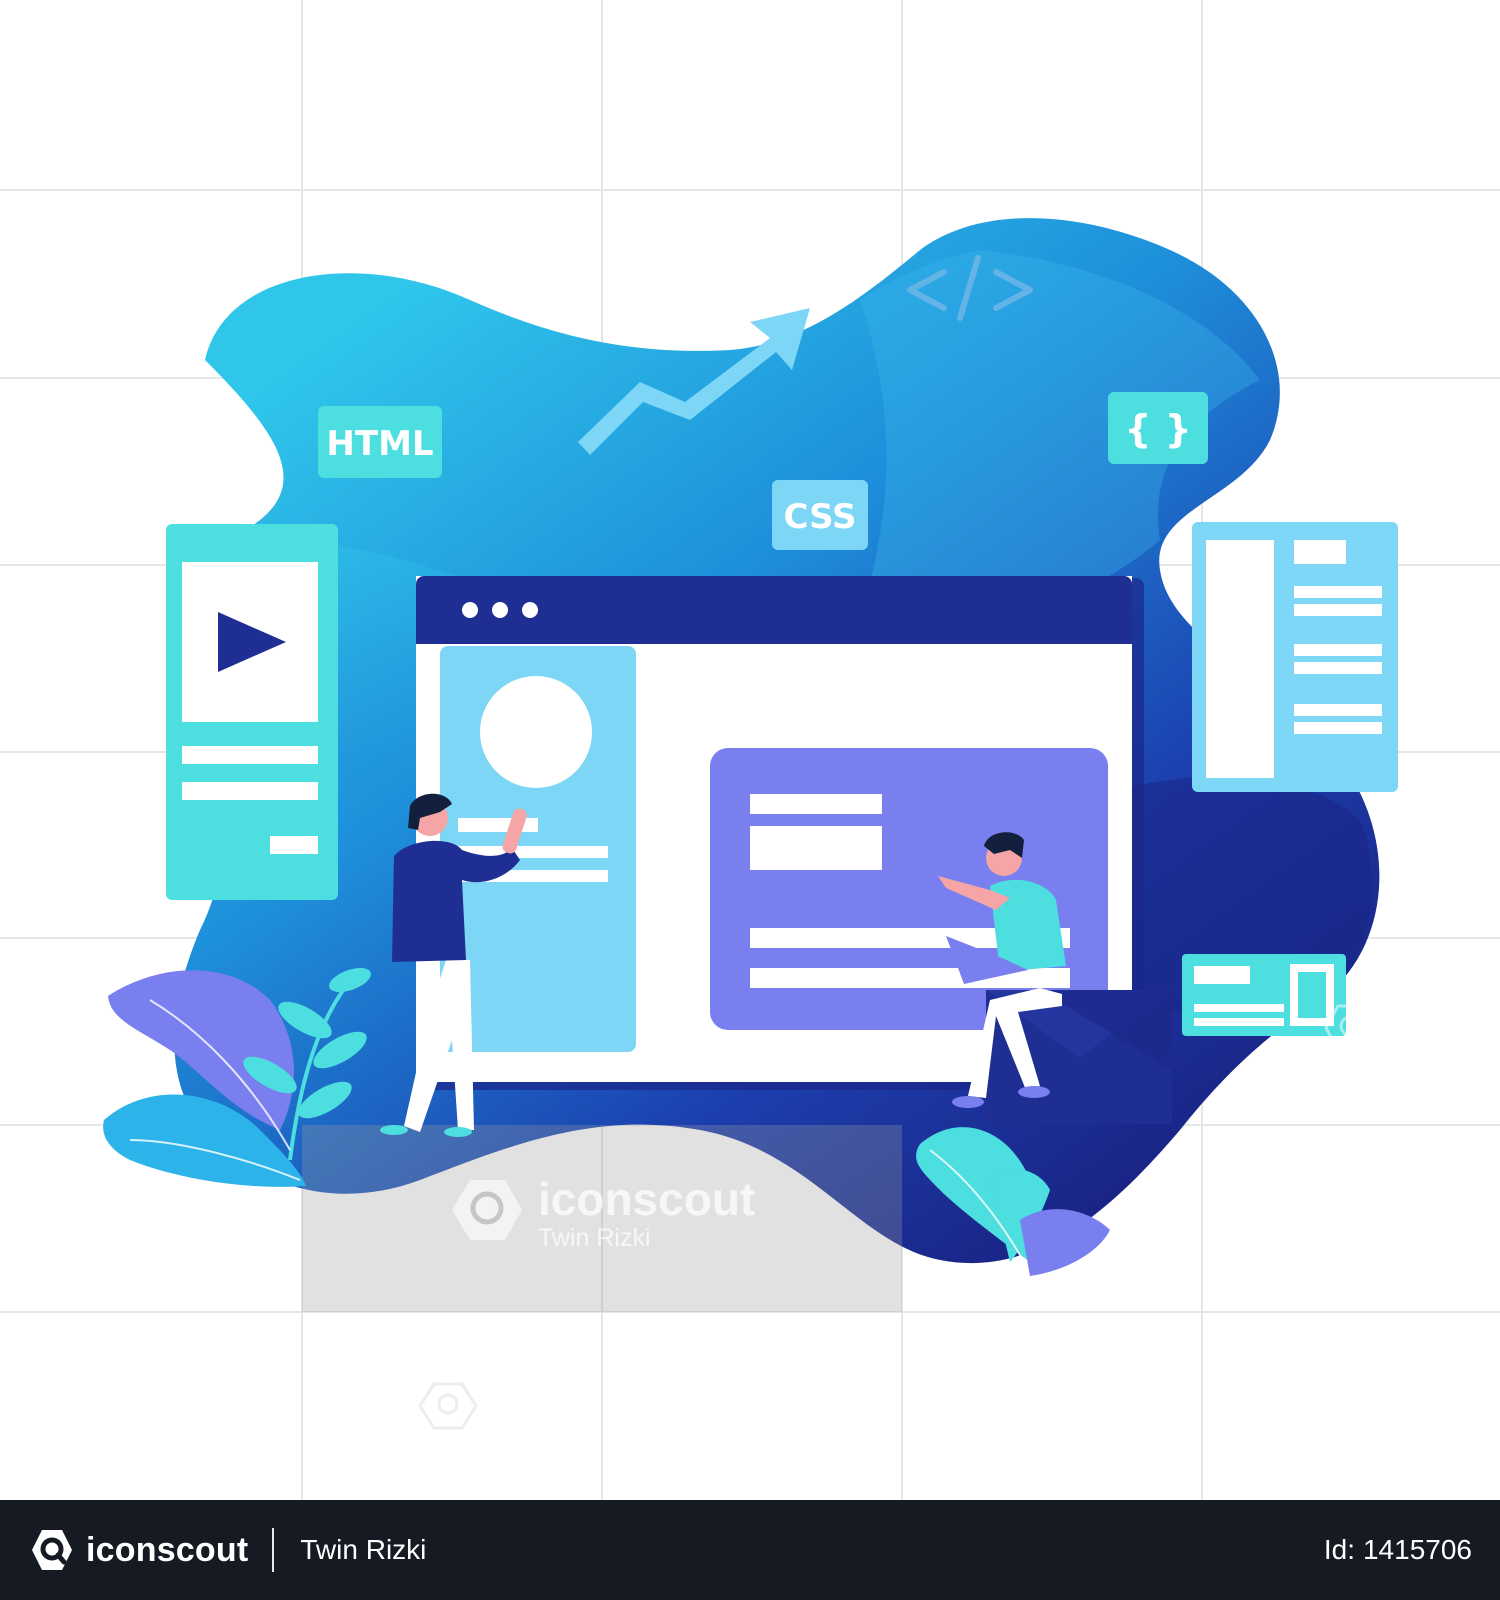  Describe the element at coordinates (750, 1550) in the screenshot. I see `footer-bar: iconscout Twin Rizki Id: 1415706` at that location.